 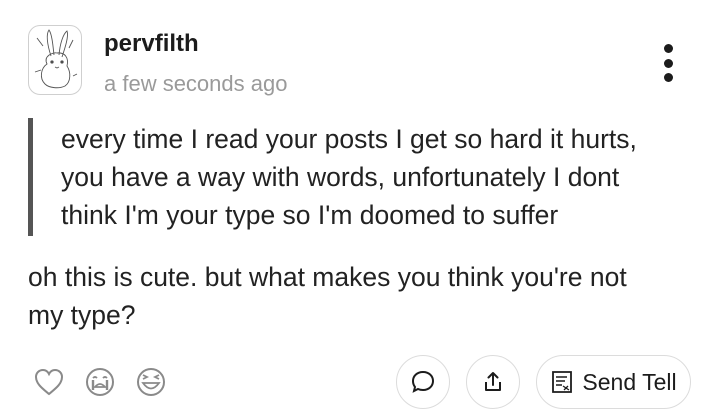 I want to click on share-button, so click(x=493, y=382).